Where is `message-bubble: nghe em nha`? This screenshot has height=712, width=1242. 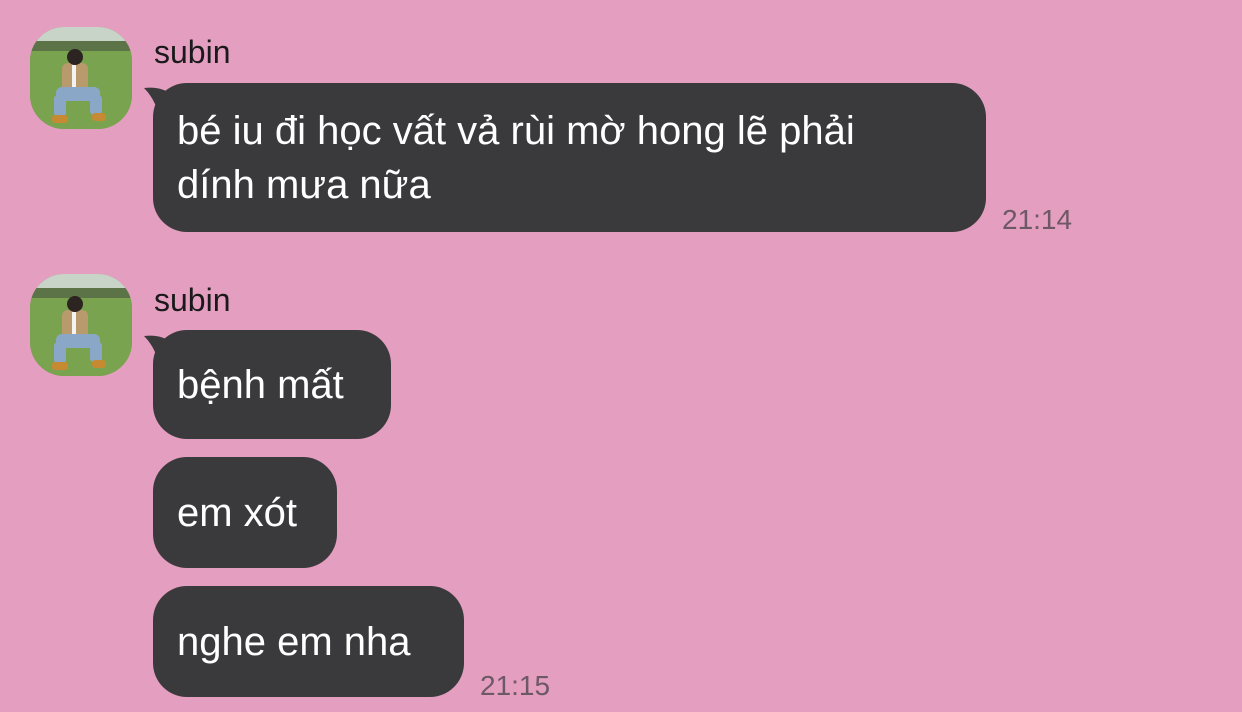 message-bubble: nghe em nha is located at coordinates (308, 641).